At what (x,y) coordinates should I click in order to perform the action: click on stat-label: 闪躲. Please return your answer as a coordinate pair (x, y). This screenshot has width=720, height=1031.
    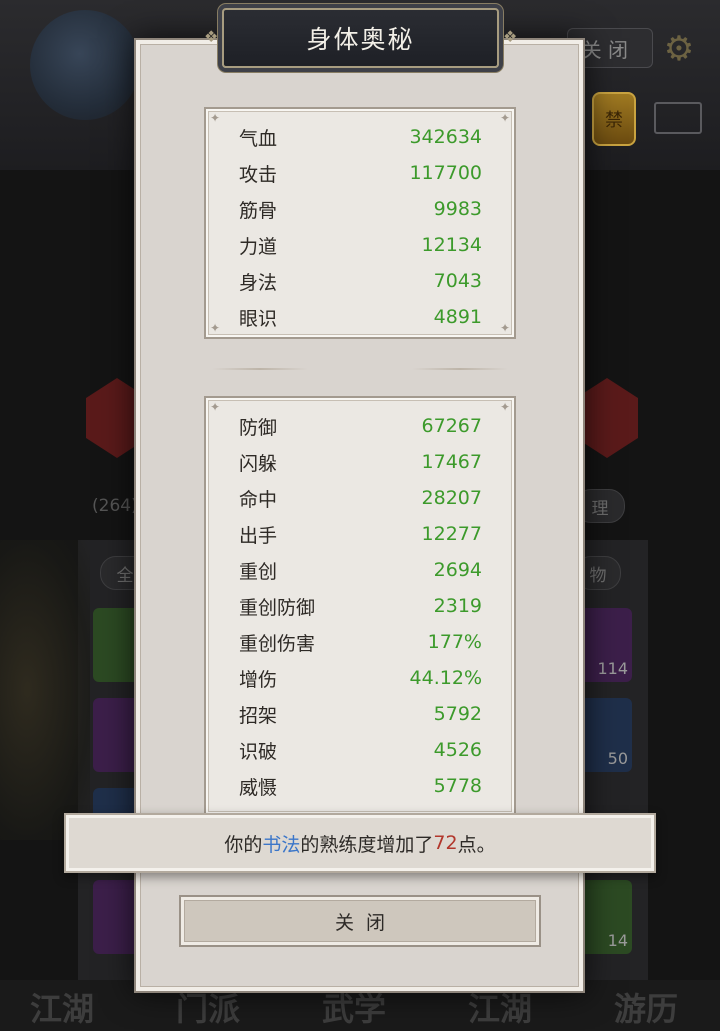
    Looking at the image, I should click on (258, 463).